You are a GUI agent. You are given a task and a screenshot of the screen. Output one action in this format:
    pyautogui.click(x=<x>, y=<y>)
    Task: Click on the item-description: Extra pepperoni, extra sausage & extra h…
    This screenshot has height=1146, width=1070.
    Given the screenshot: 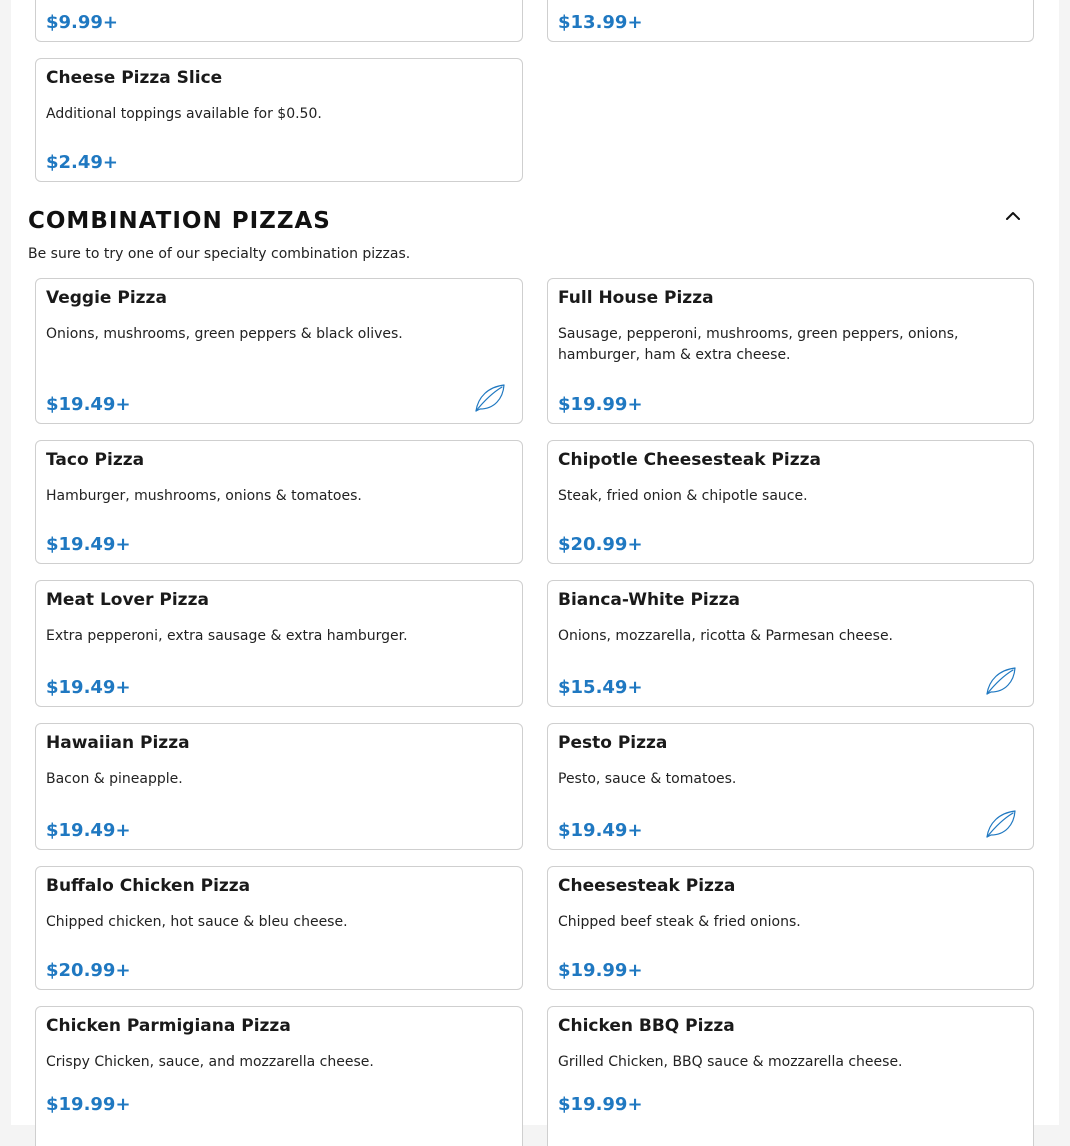 What is the action you would take?
    pyautogui.click(x=227, y=636)
    